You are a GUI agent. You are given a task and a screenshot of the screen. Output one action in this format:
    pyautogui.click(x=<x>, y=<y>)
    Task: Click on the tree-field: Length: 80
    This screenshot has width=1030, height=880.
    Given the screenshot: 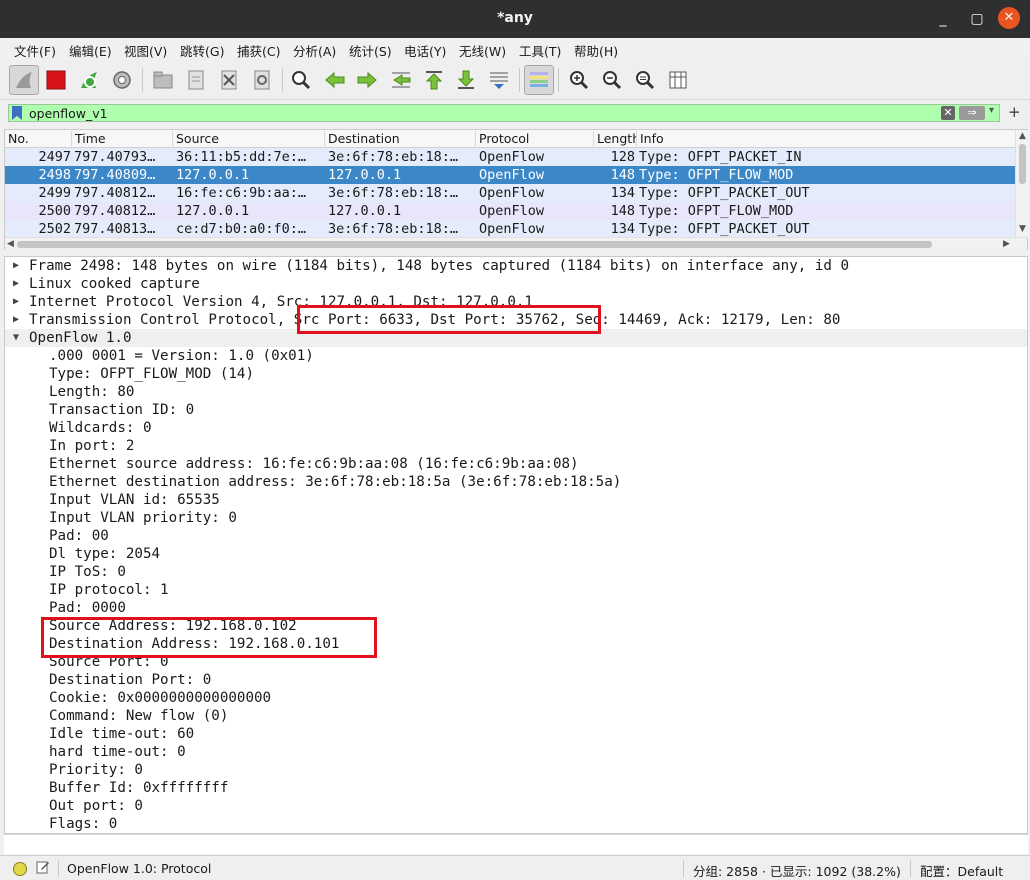 What is the action you would take?
    pyautogui.click(x=516, y=392)
    